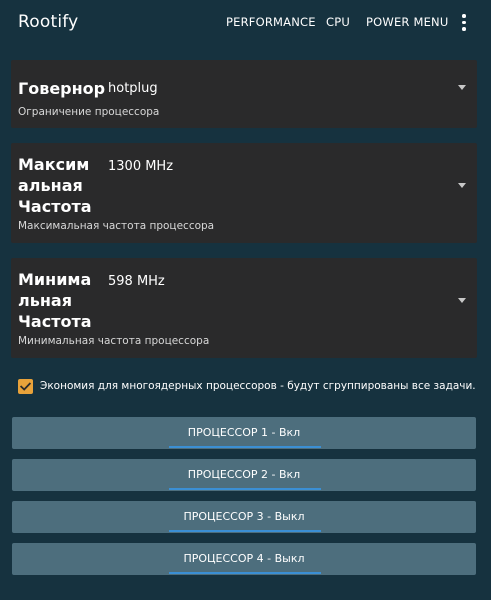 The image size is (491, 600). What do you see at coordinates (338, 22) in the screenshot?
I see `tab-cpu: CPU` at bounding box center [338, 22].